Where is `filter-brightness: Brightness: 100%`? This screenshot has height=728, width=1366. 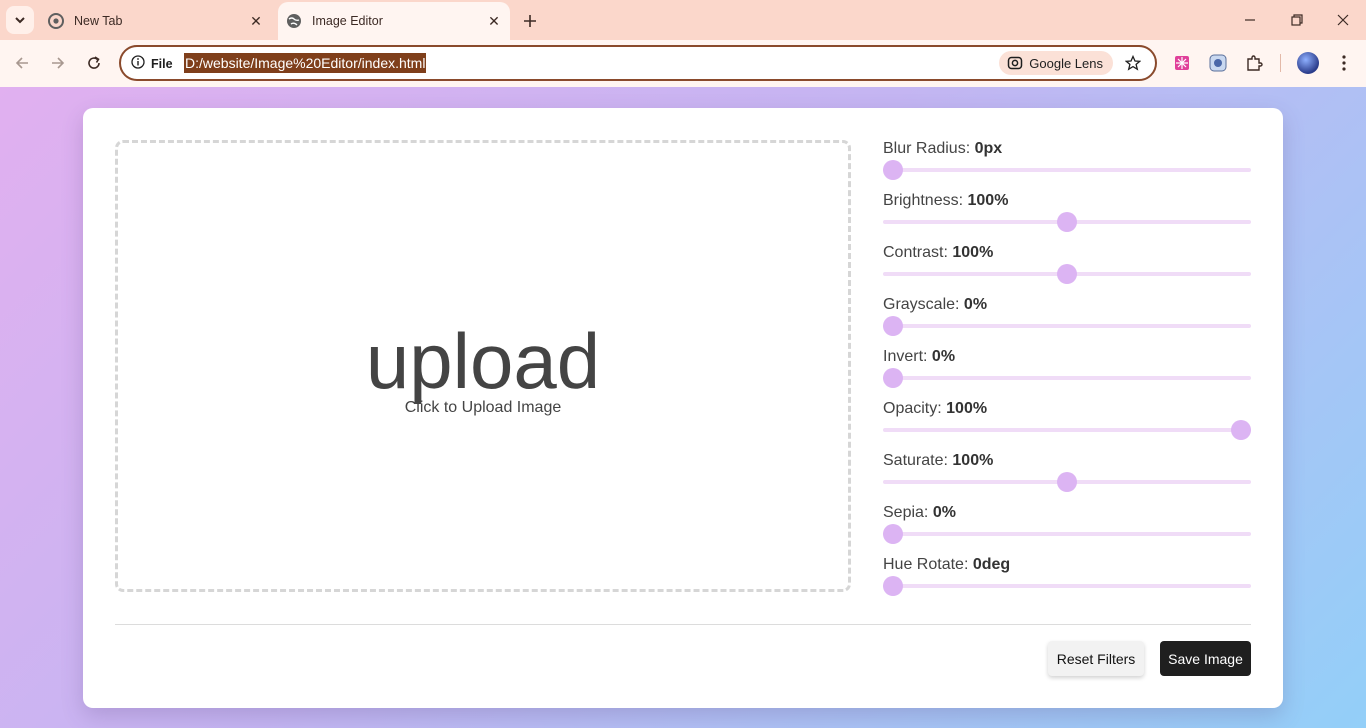 filter-brightness: Brightness: 100% is located at coordinates (1067, 218).